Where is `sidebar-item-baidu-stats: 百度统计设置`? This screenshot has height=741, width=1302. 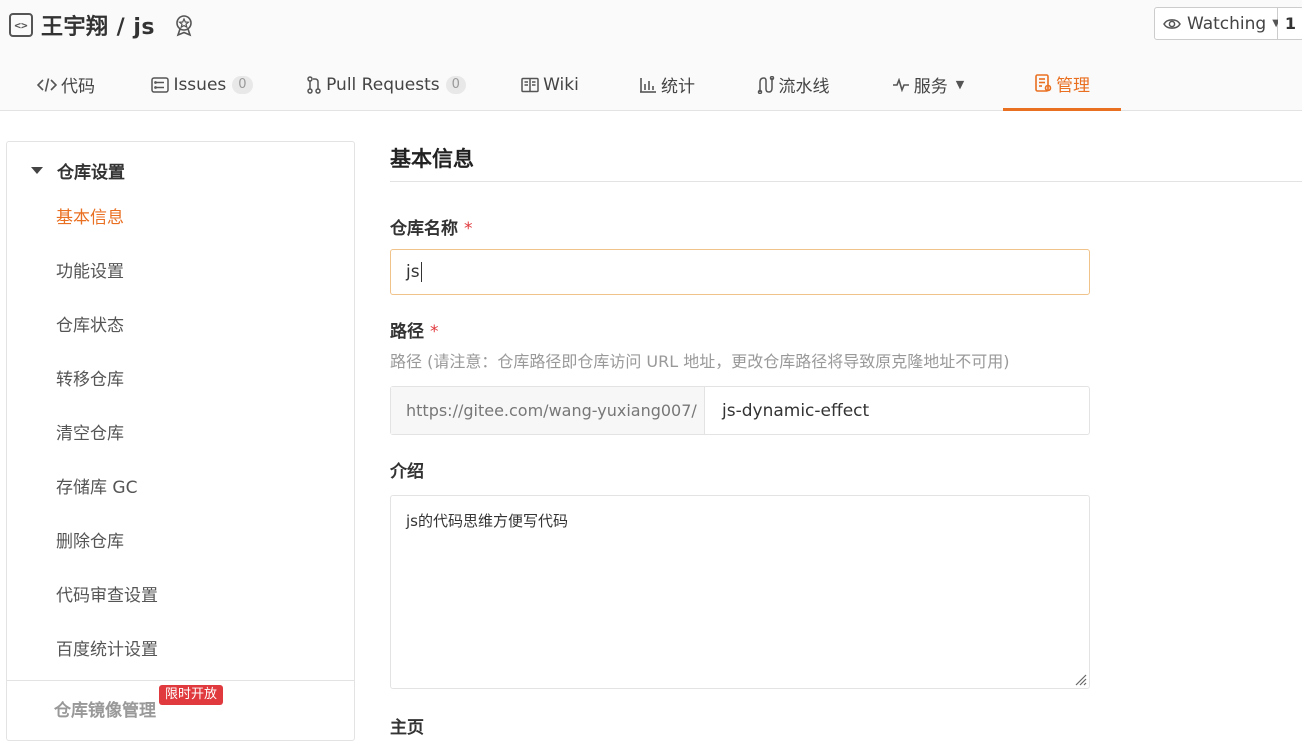
sidebar-item-baidu-stats: 百度统计设置 is located at coordinates (107, 650).